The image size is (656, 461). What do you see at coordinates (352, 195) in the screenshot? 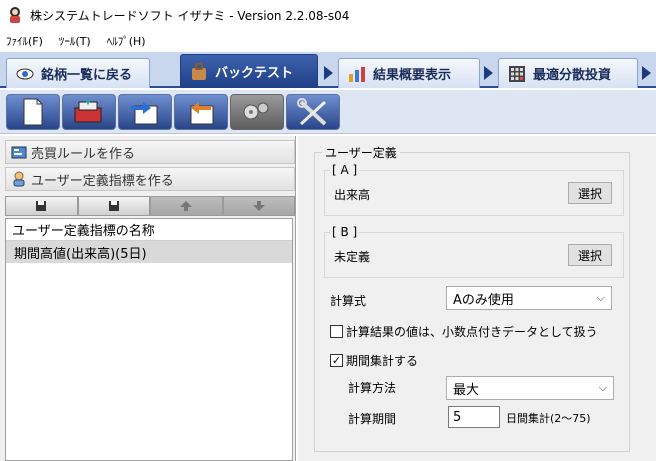
I see `a-value: 出来高` at bounding box center [352, 195].